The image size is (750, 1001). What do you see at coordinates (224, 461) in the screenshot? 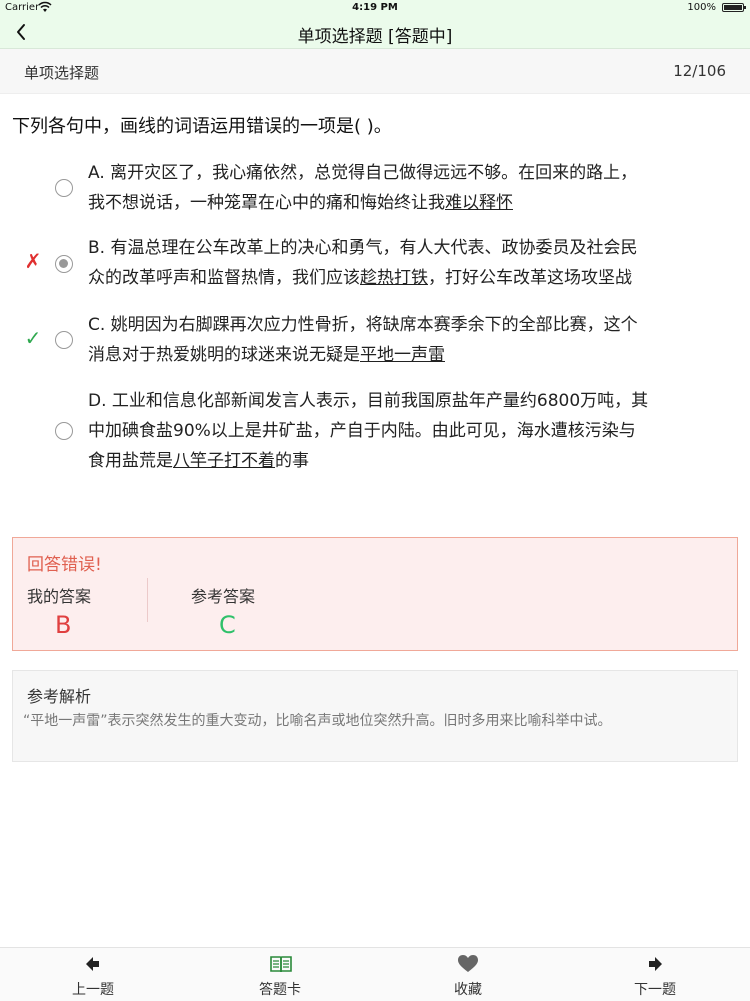
I see `underlined-phrase: 八竿子打不着` at bounding box center [224, 461].